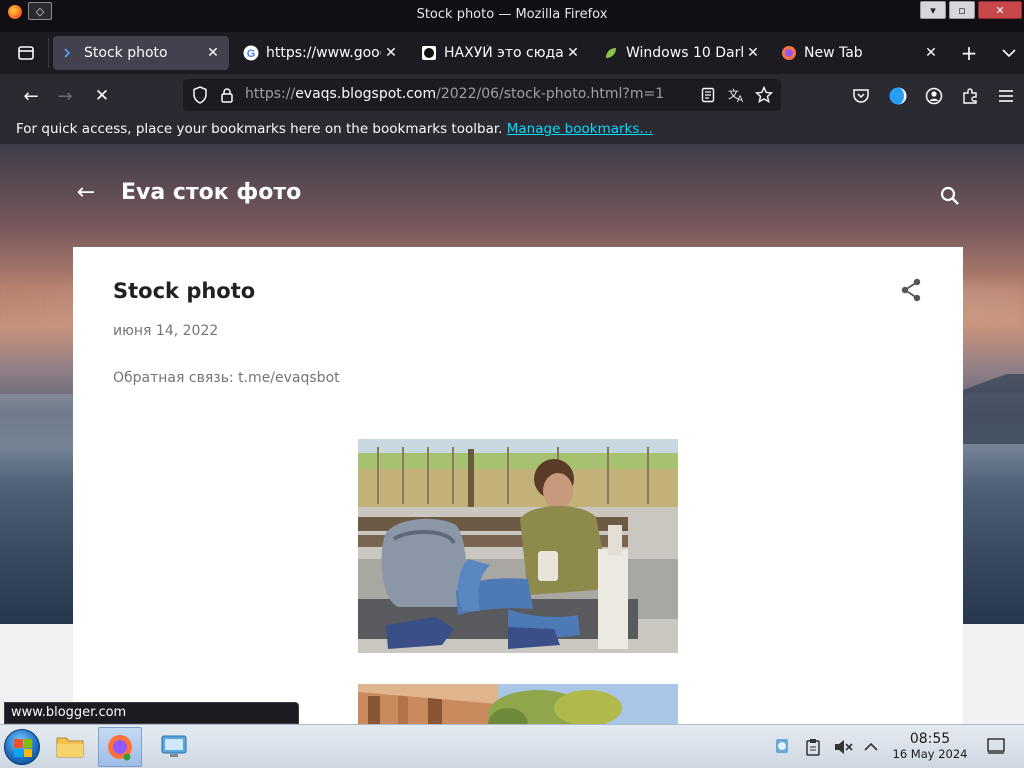 The width and height of the screenshot is (1024, 768). I want to click on taskbar-clock: 08:55 16 May 2024, so click(930, 746).